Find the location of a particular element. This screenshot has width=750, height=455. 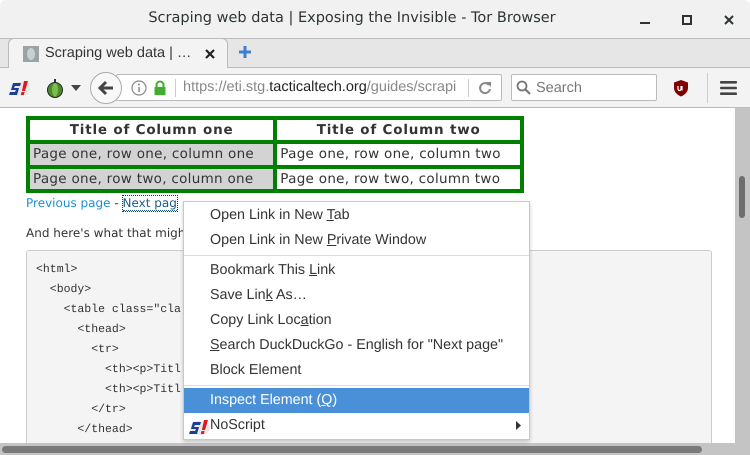

search-field: Search is located at coordinates (584, 87).